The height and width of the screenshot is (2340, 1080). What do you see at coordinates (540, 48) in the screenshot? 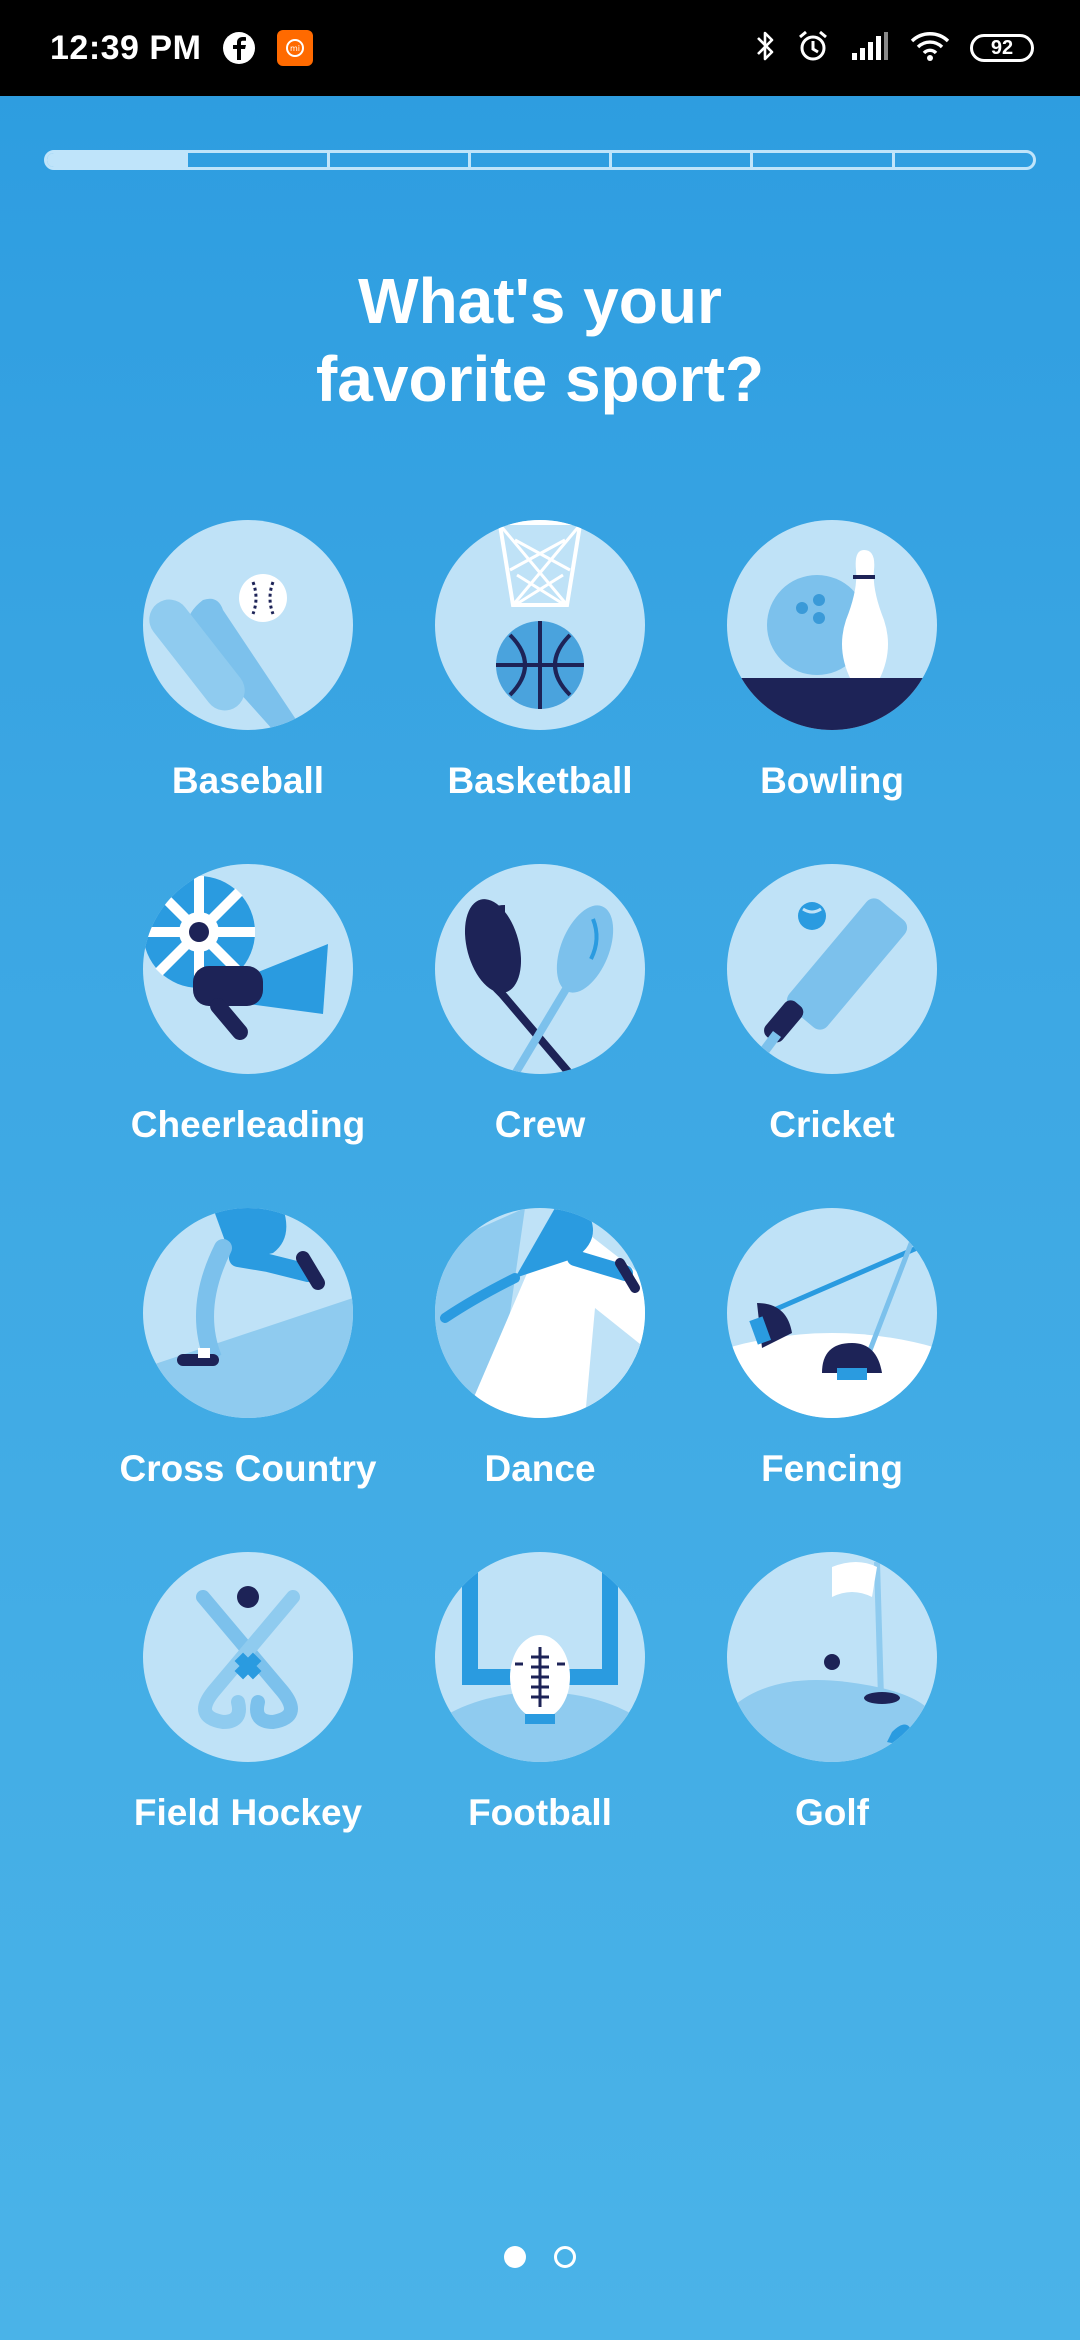
I see `status-bar: 12:39 PM mi 92` at bounding box center [540, 48].